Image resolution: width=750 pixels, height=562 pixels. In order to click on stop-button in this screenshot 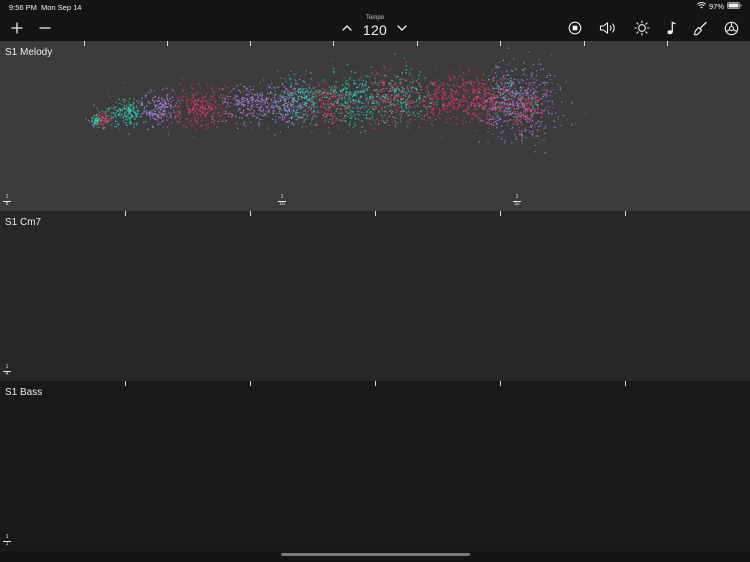, I will do `click(575, 28)`.